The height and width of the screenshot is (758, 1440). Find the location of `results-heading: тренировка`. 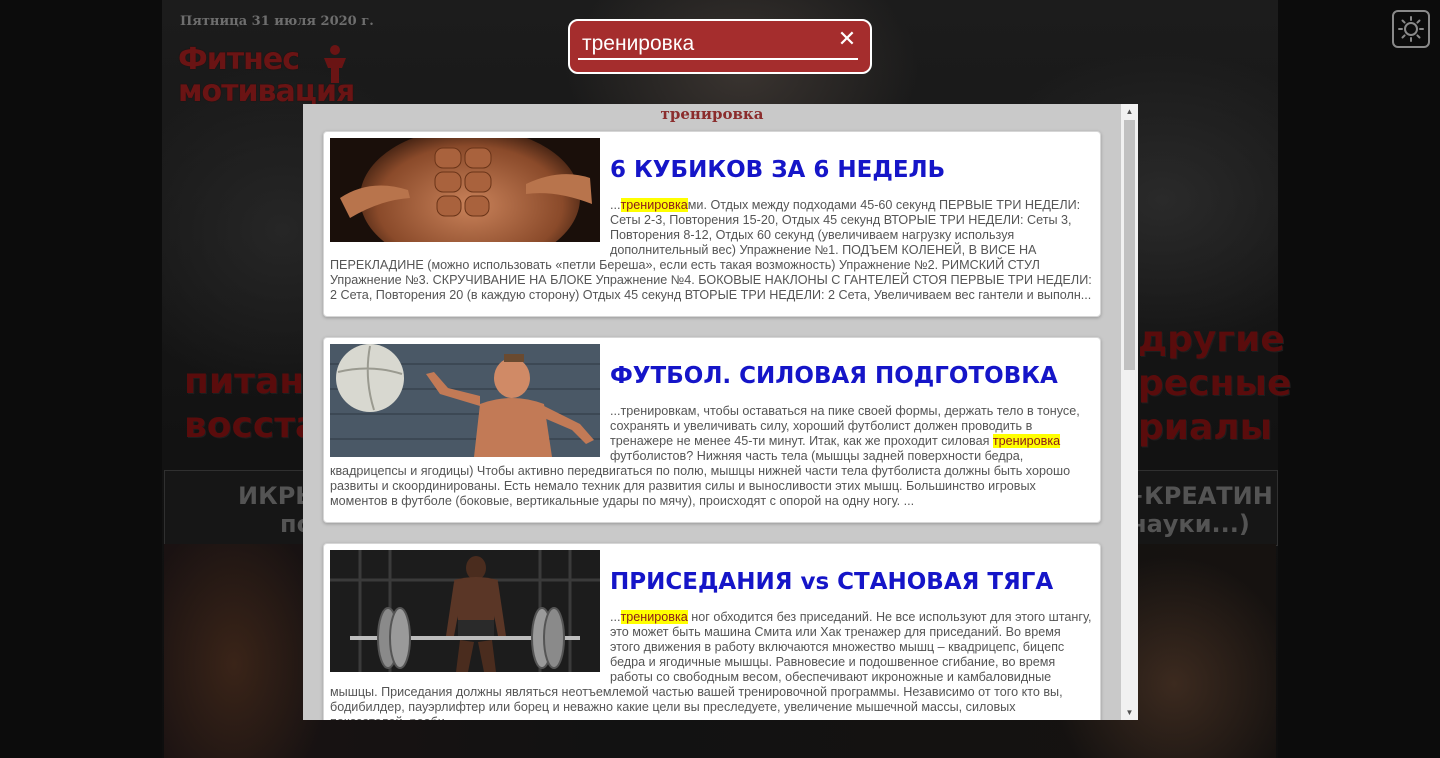

results-heading: тренировка is located at coordinates (712, 114).